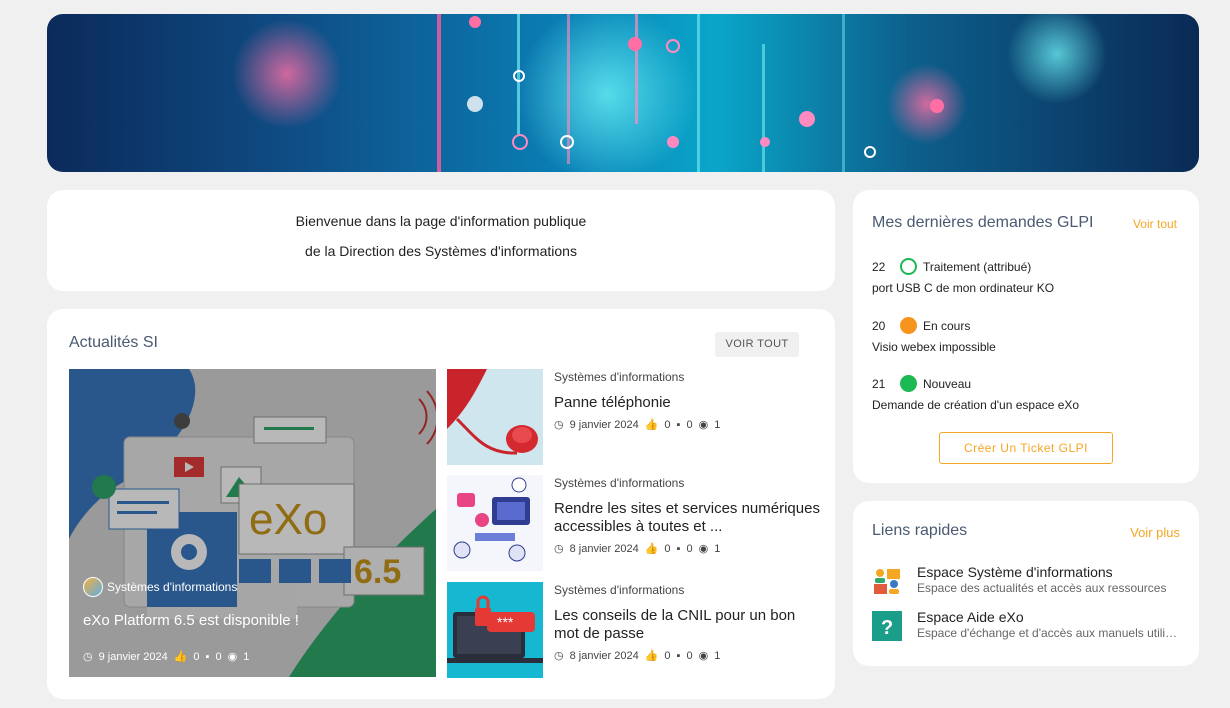 The height and width of the screenshot is (708, 1230). Describe the element at coordinates (970, 617) in the screenshot. I see `quick-link-title: Espace Aide eXo` at that location.